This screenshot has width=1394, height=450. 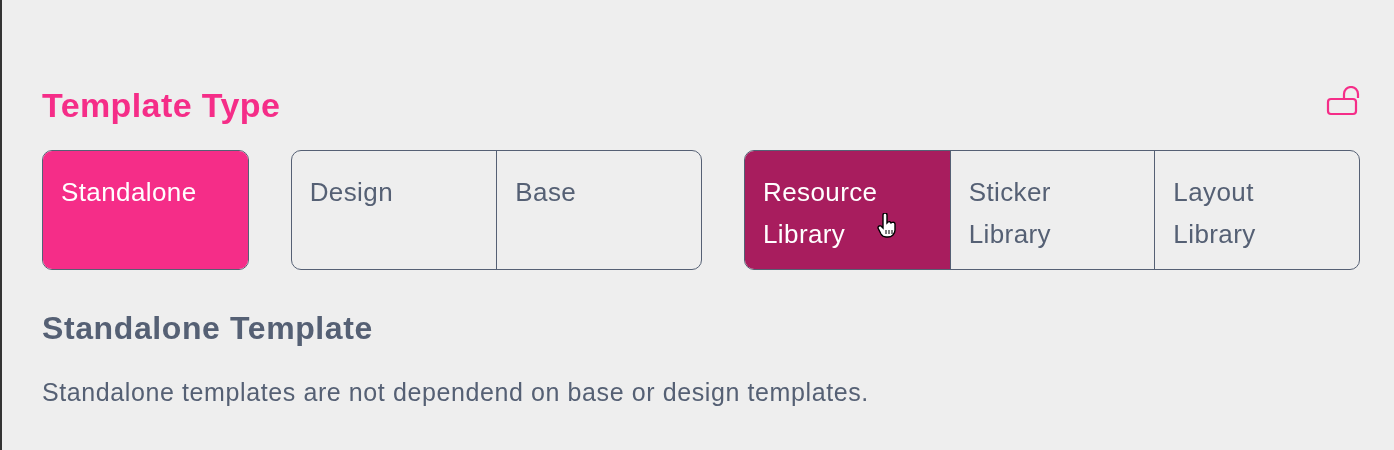 What do you see at coordinates (1052, 210) in the screenshot?
I see `template-type-button: Sticker Library` at bounding box center [1052, 210].